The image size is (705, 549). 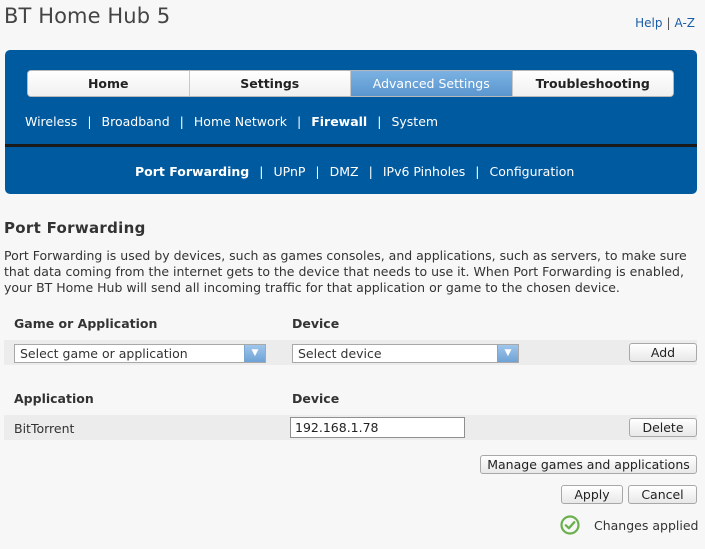 What do you see at coordinates (351, 145) in the screenshot?
I see `nav-divider` at bounding box center [351, 145].